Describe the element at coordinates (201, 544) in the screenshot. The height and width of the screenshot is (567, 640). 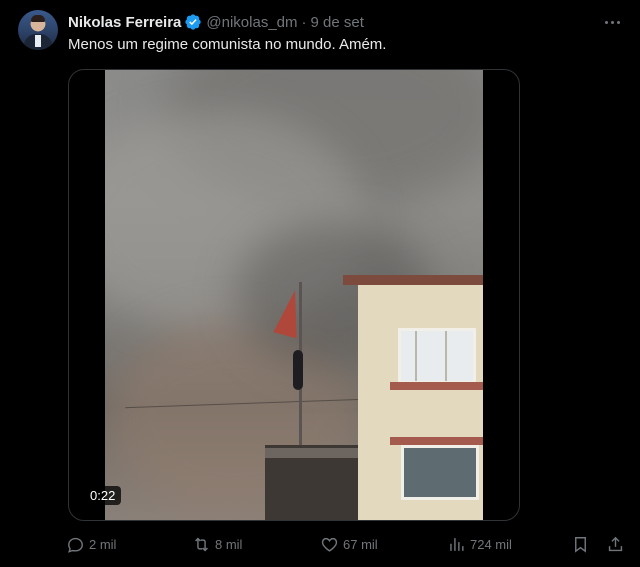
I see `retweet-icon` at that location.